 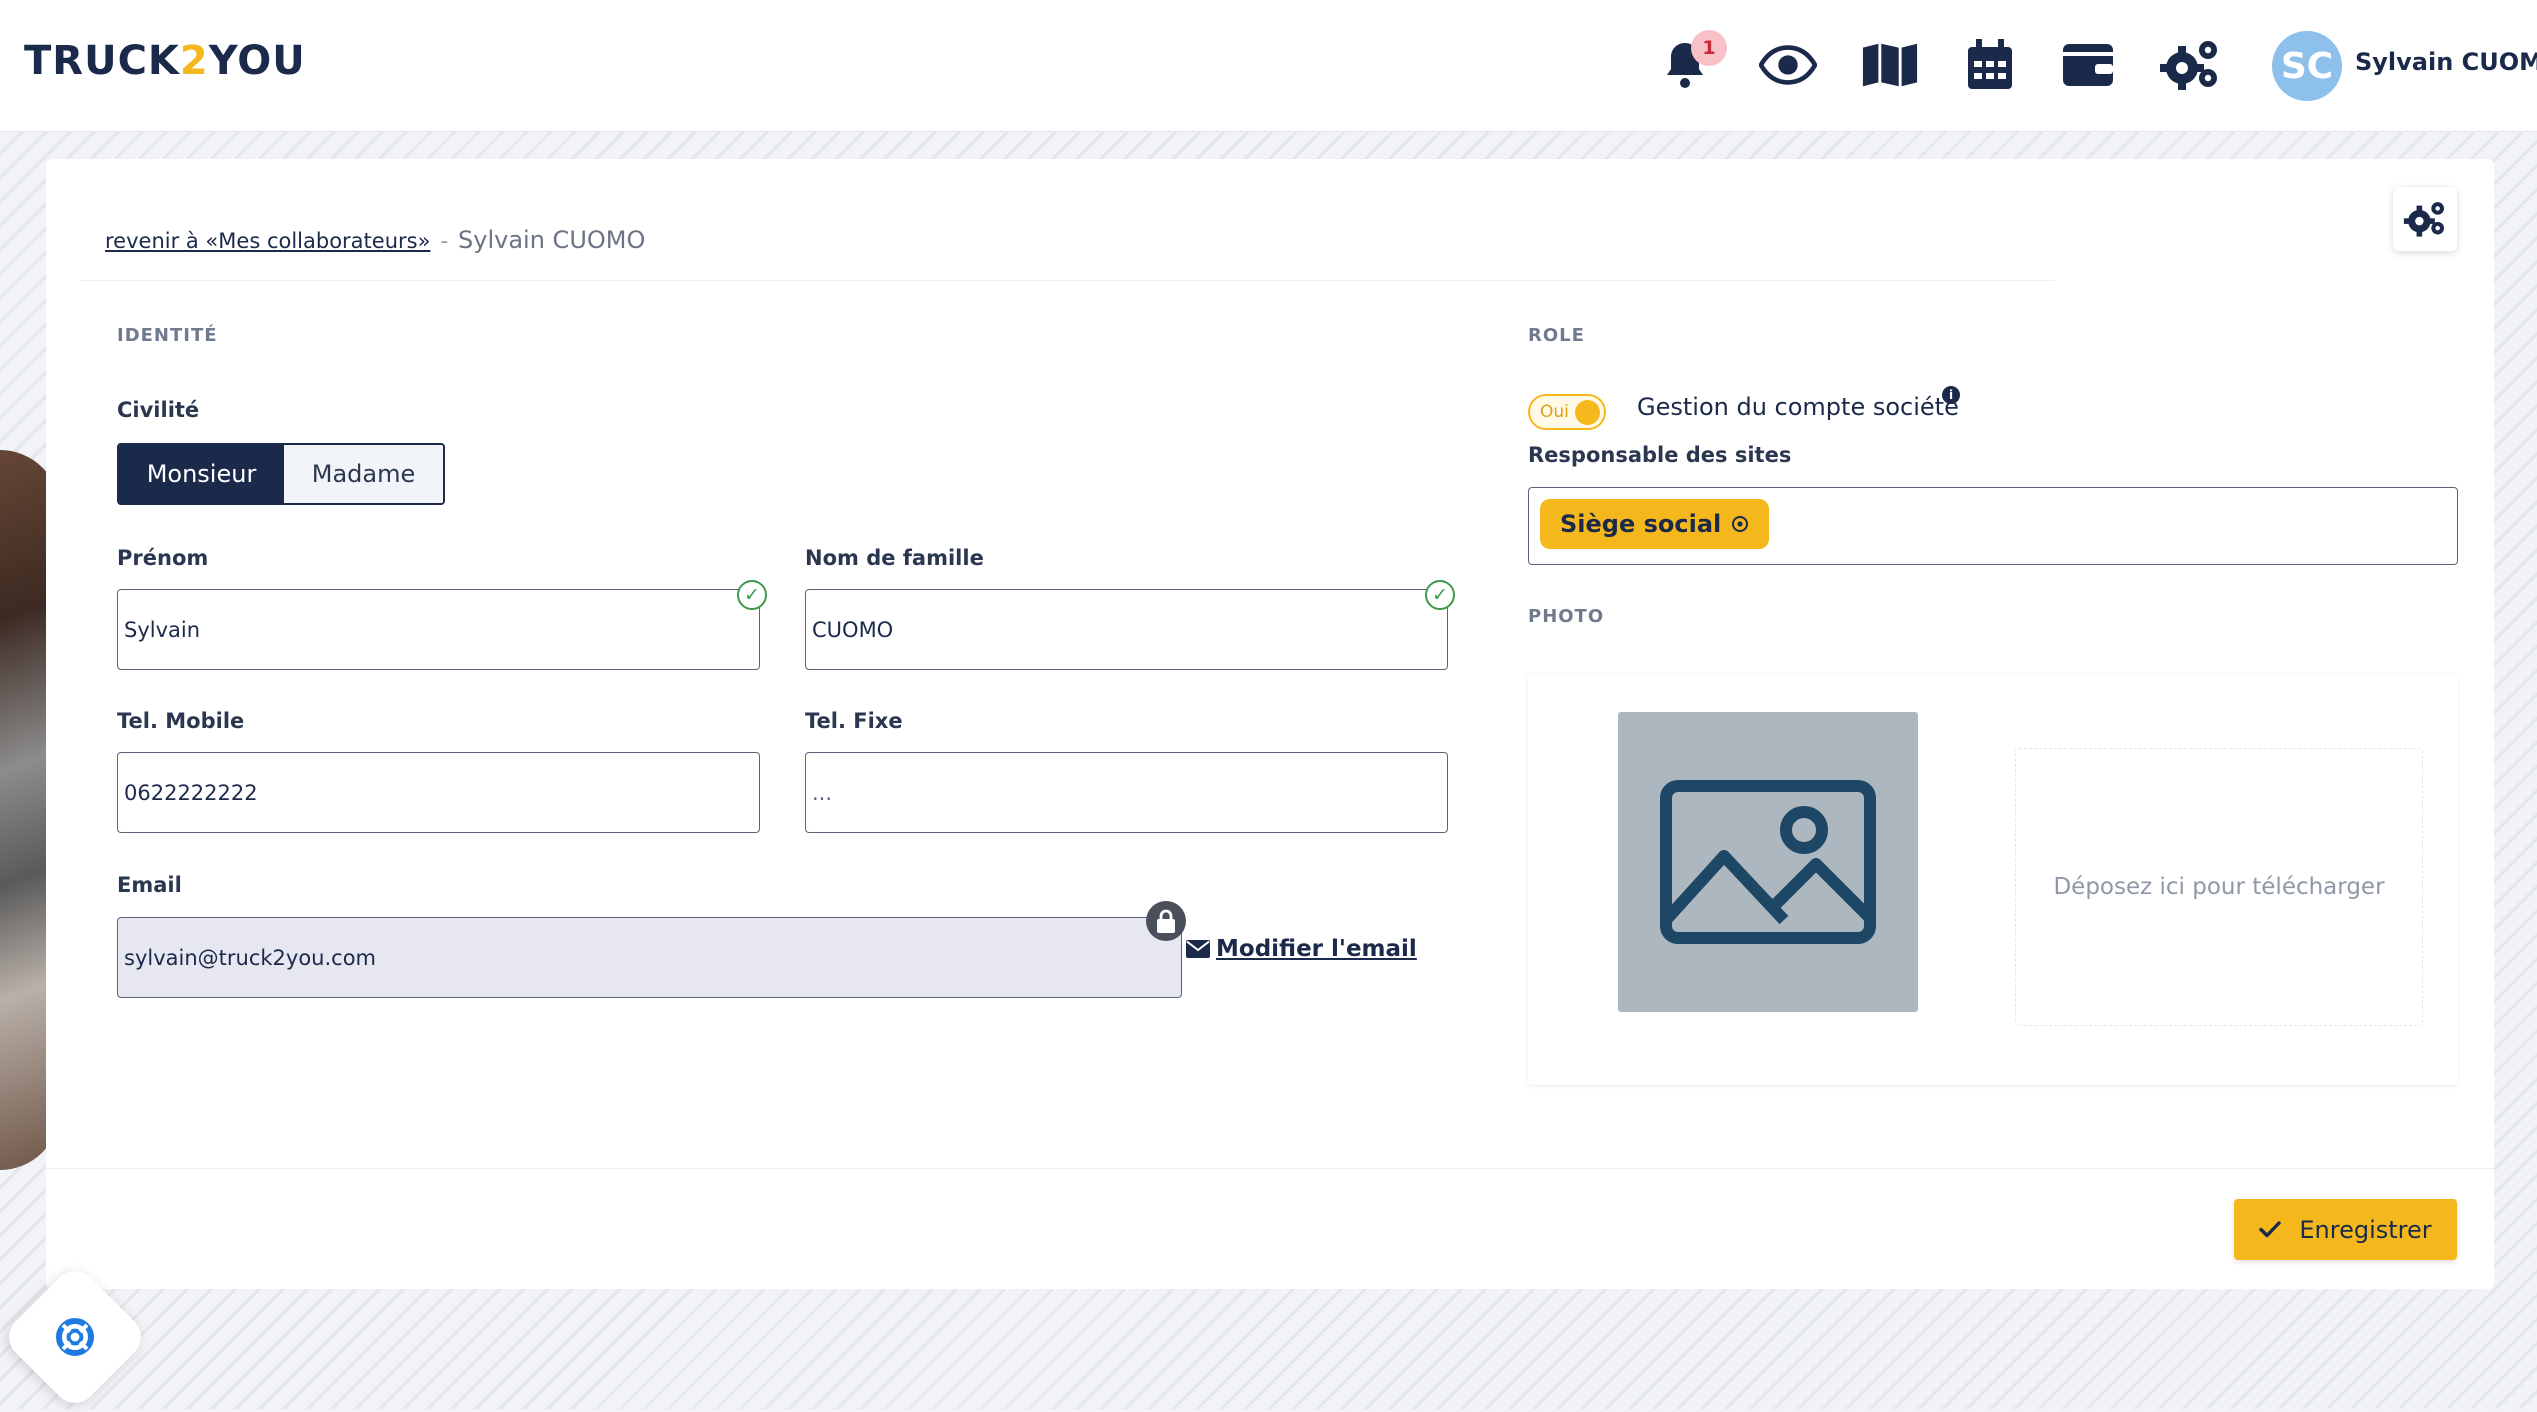 What do you see at coordinates (1126, 629) in the screenshot?
I see `last-name-input: CUOMO` at bounding box center [1126, 629].